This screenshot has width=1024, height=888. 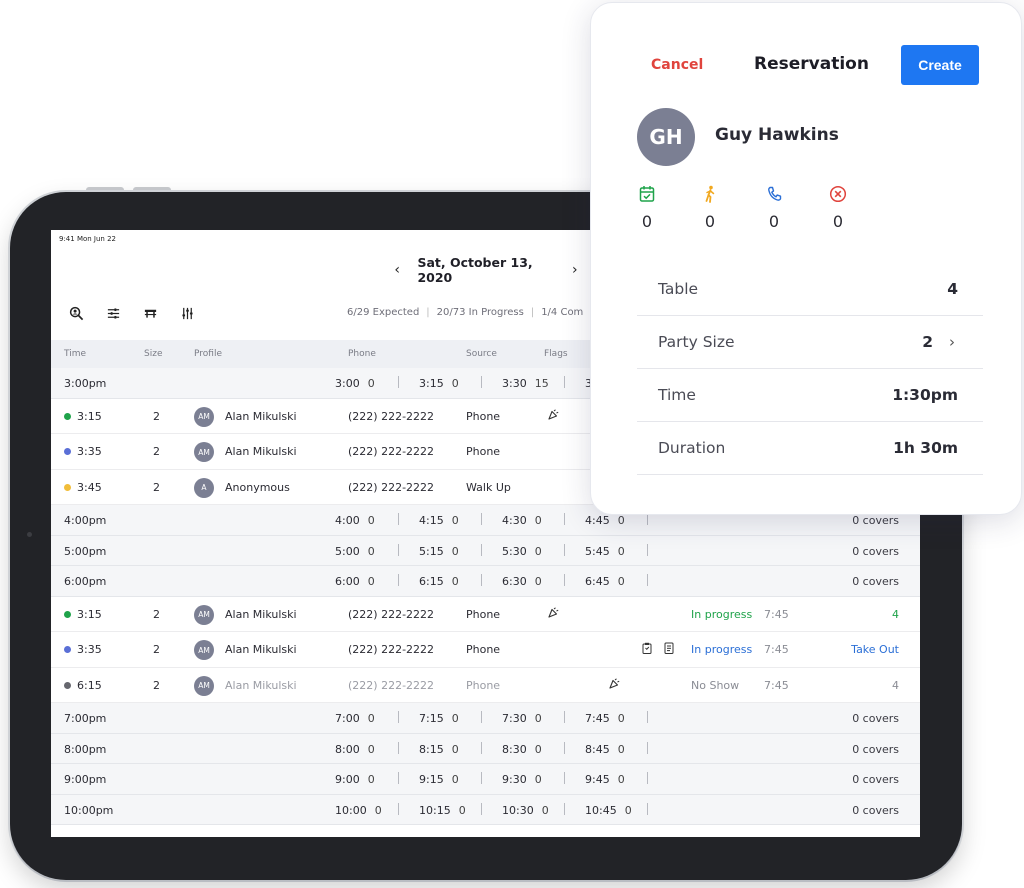 What do you see at coordinates (940, 65) in the screenshot?
I see `create-button: Create` at bounding box center [940, 65].